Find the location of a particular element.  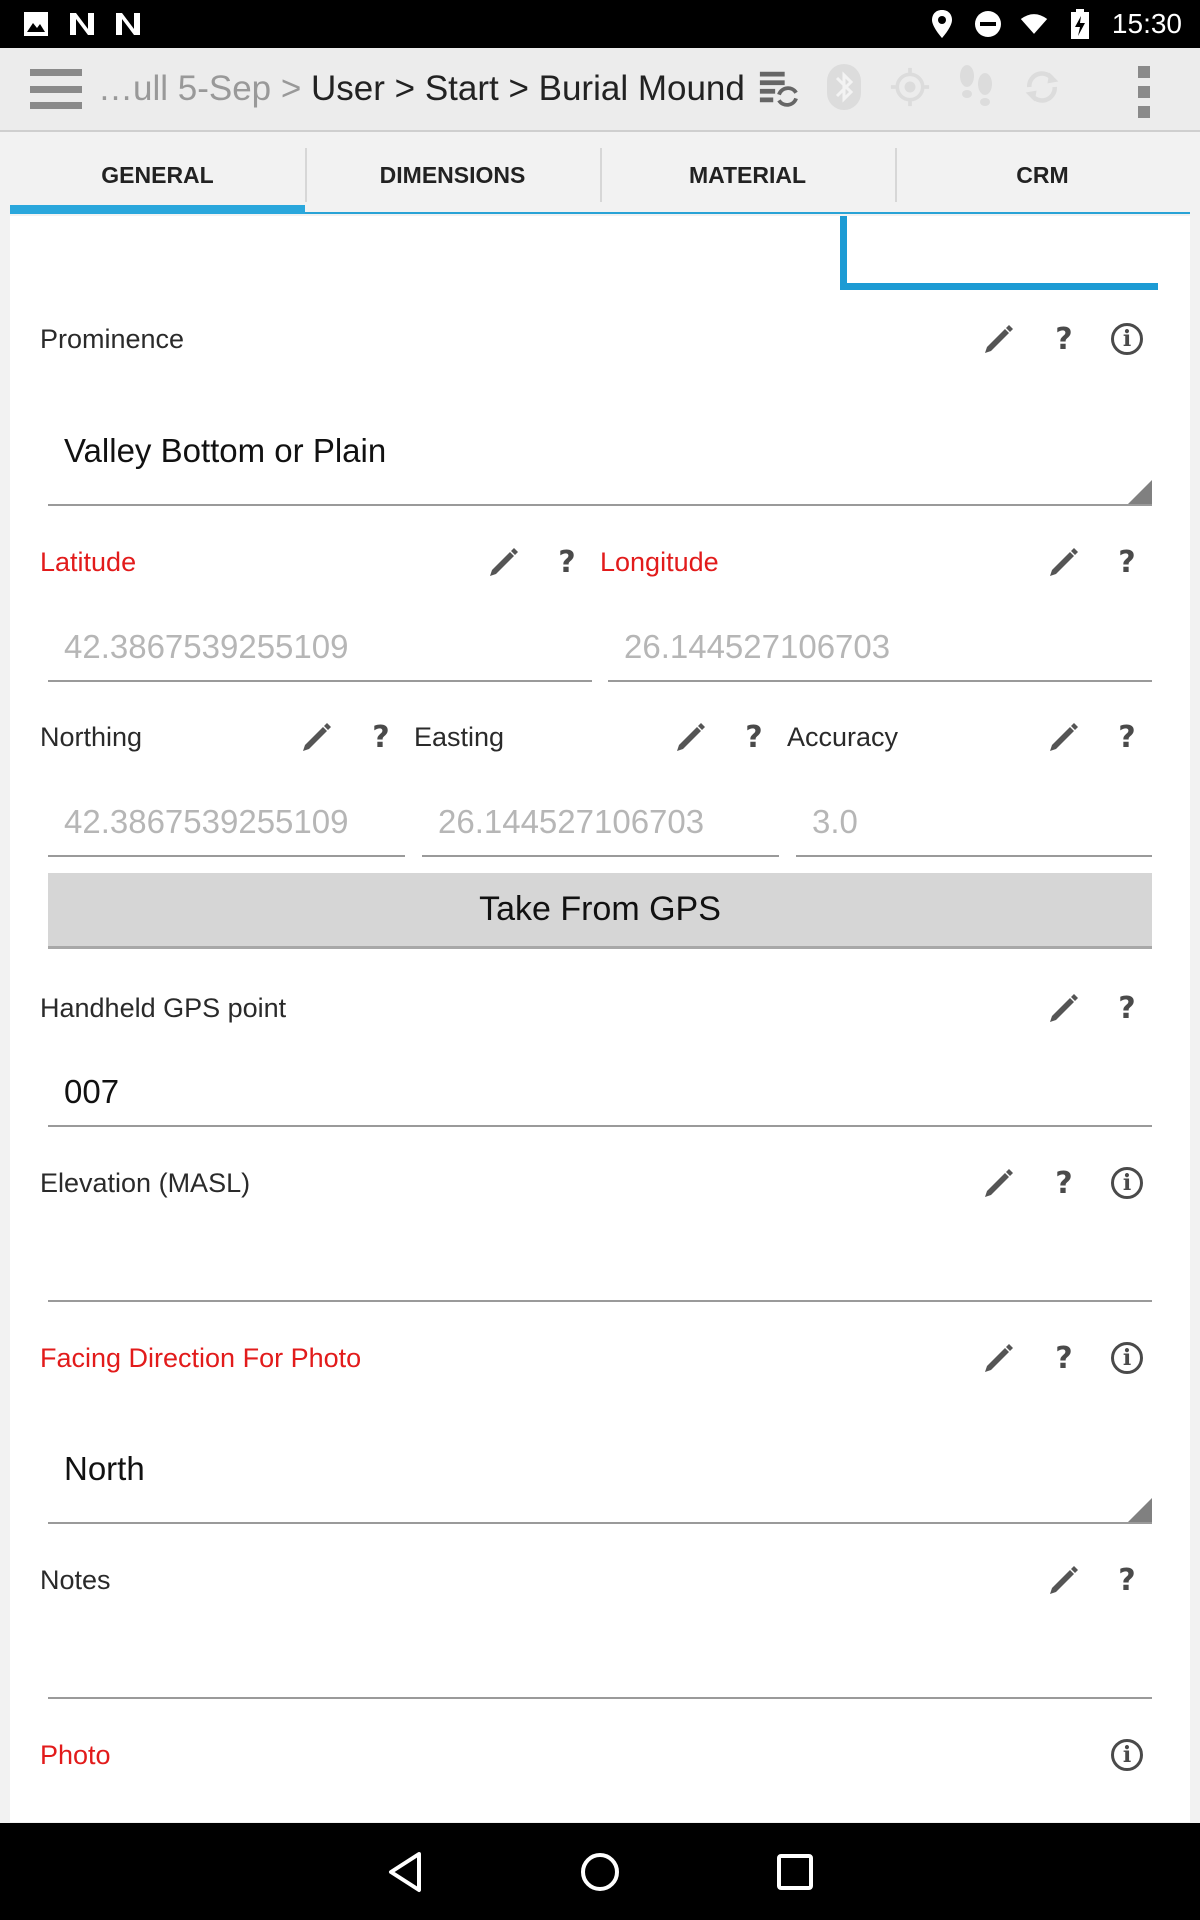

navigation-bar is located at coordinates (600, 1871).